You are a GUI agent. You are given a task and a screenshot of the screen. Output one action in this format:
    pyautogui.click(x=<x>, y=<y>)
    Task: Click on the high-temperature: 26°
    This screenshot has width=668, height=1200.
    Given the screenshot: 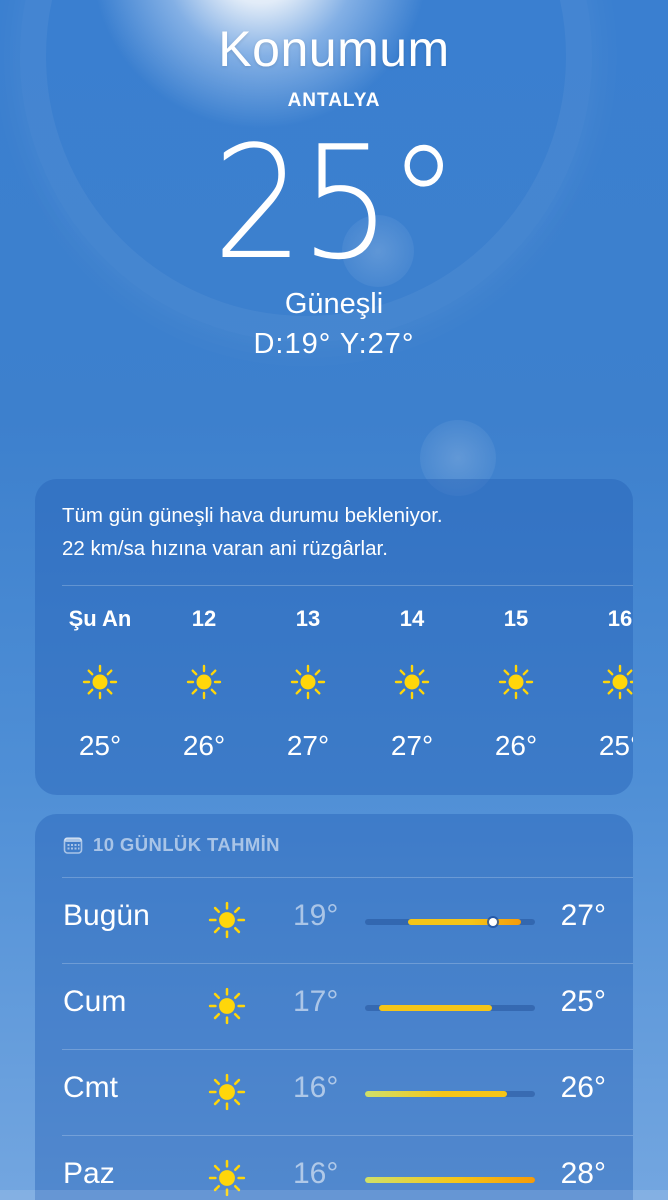 What is the action you would take?
    pyautogui.click(x=583, y=1087)
    